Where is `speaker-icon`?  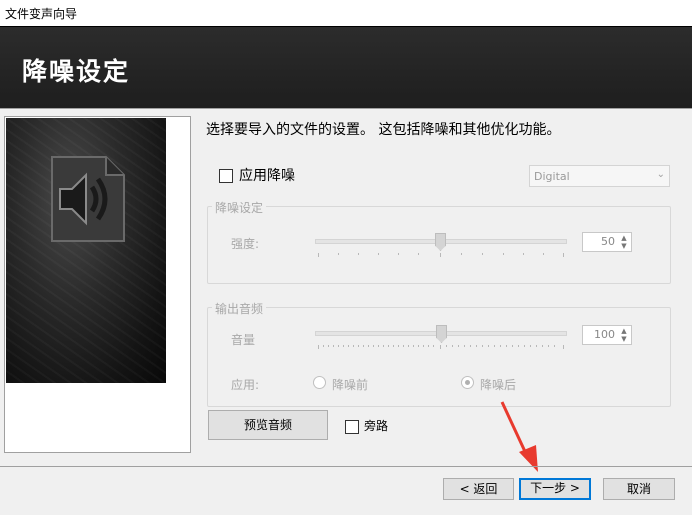
speaker-icon is located at coordinates (88, 199).